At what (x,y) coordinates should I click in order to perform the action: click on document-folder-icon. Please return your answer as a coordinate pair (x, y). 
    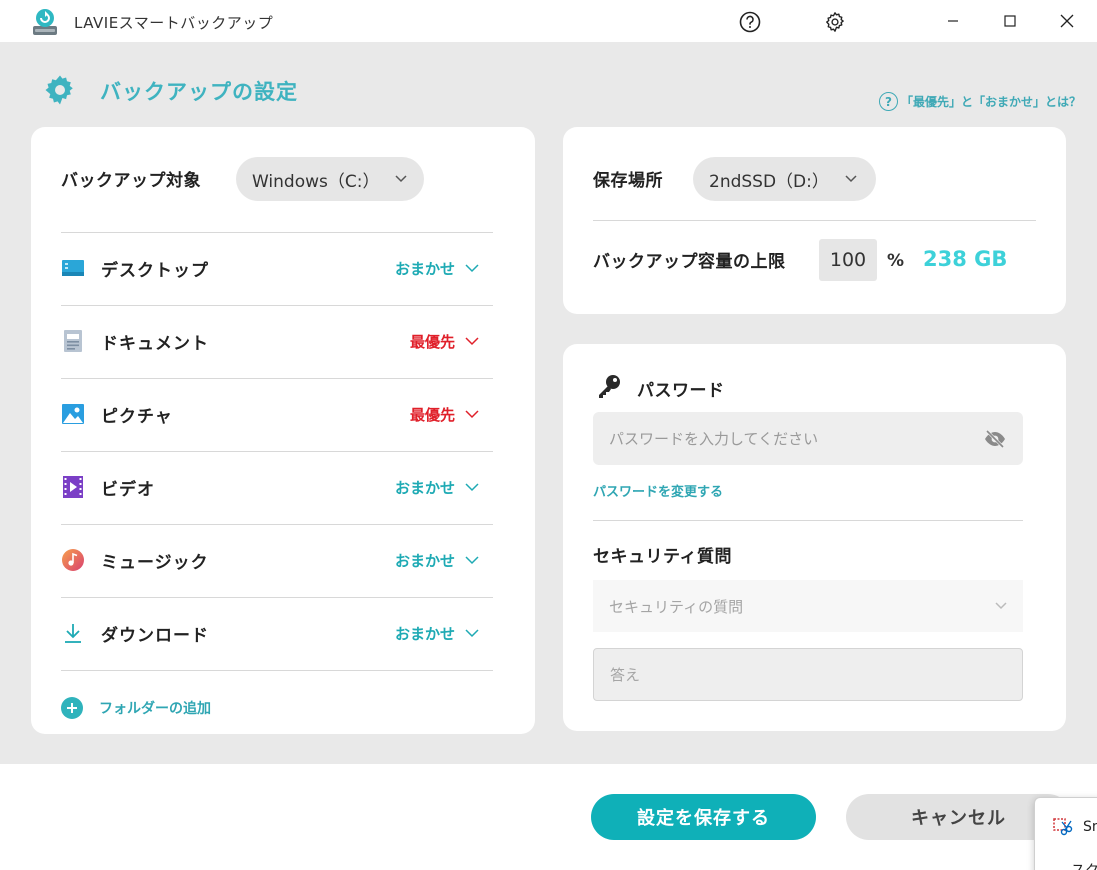
    Looking at the image, I should click on (73, 341).